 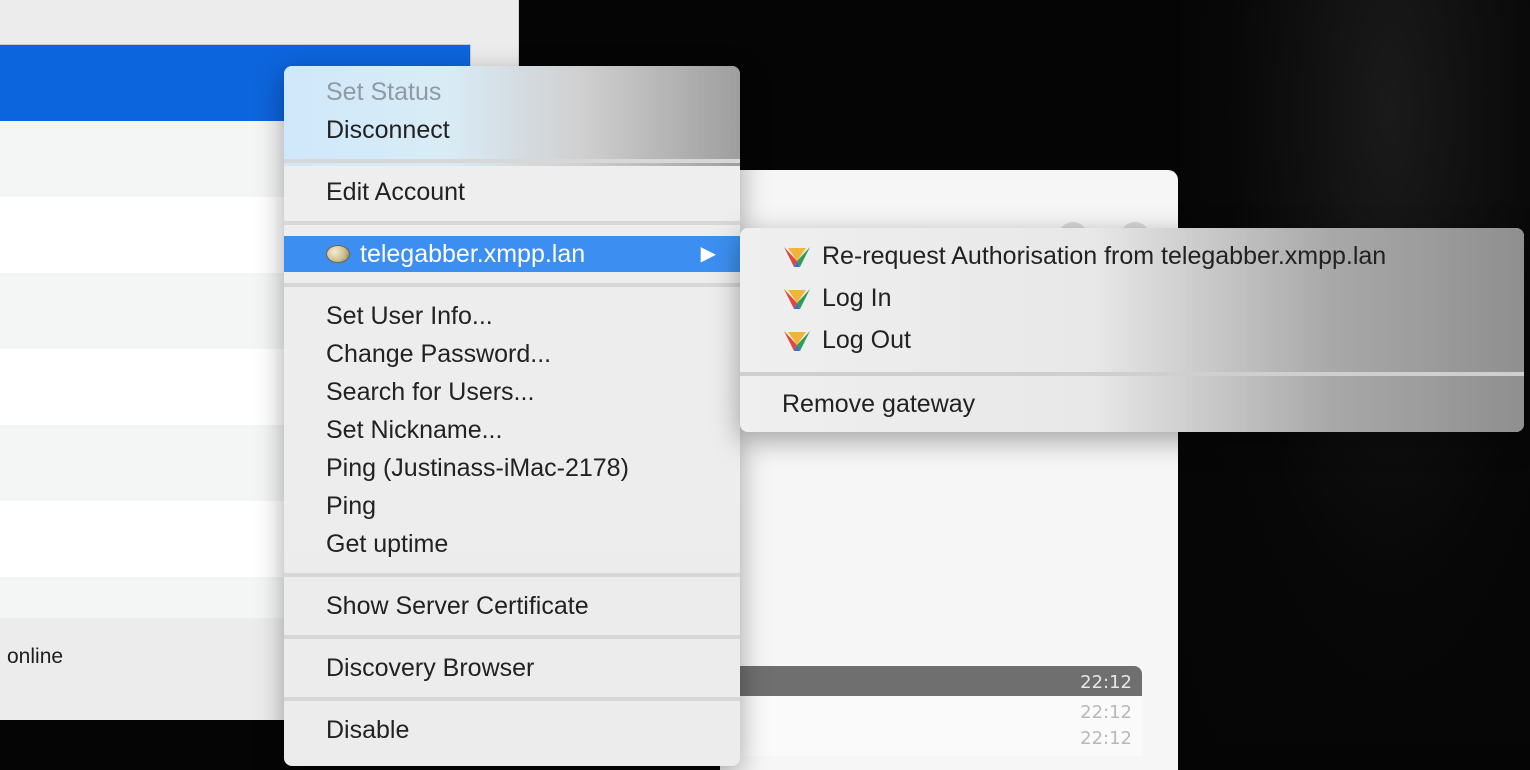 What do you see at coordinates (512, 192) in the screenshot?
I see `menu-item-edit-account: Edit Account` at bounding box center [512, 192].